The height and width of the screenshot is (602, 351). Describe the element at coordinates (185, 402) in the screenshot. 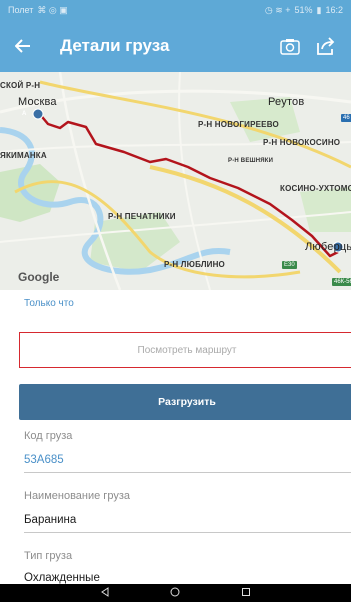

I see `unload-button: Разгрузить` at that location.